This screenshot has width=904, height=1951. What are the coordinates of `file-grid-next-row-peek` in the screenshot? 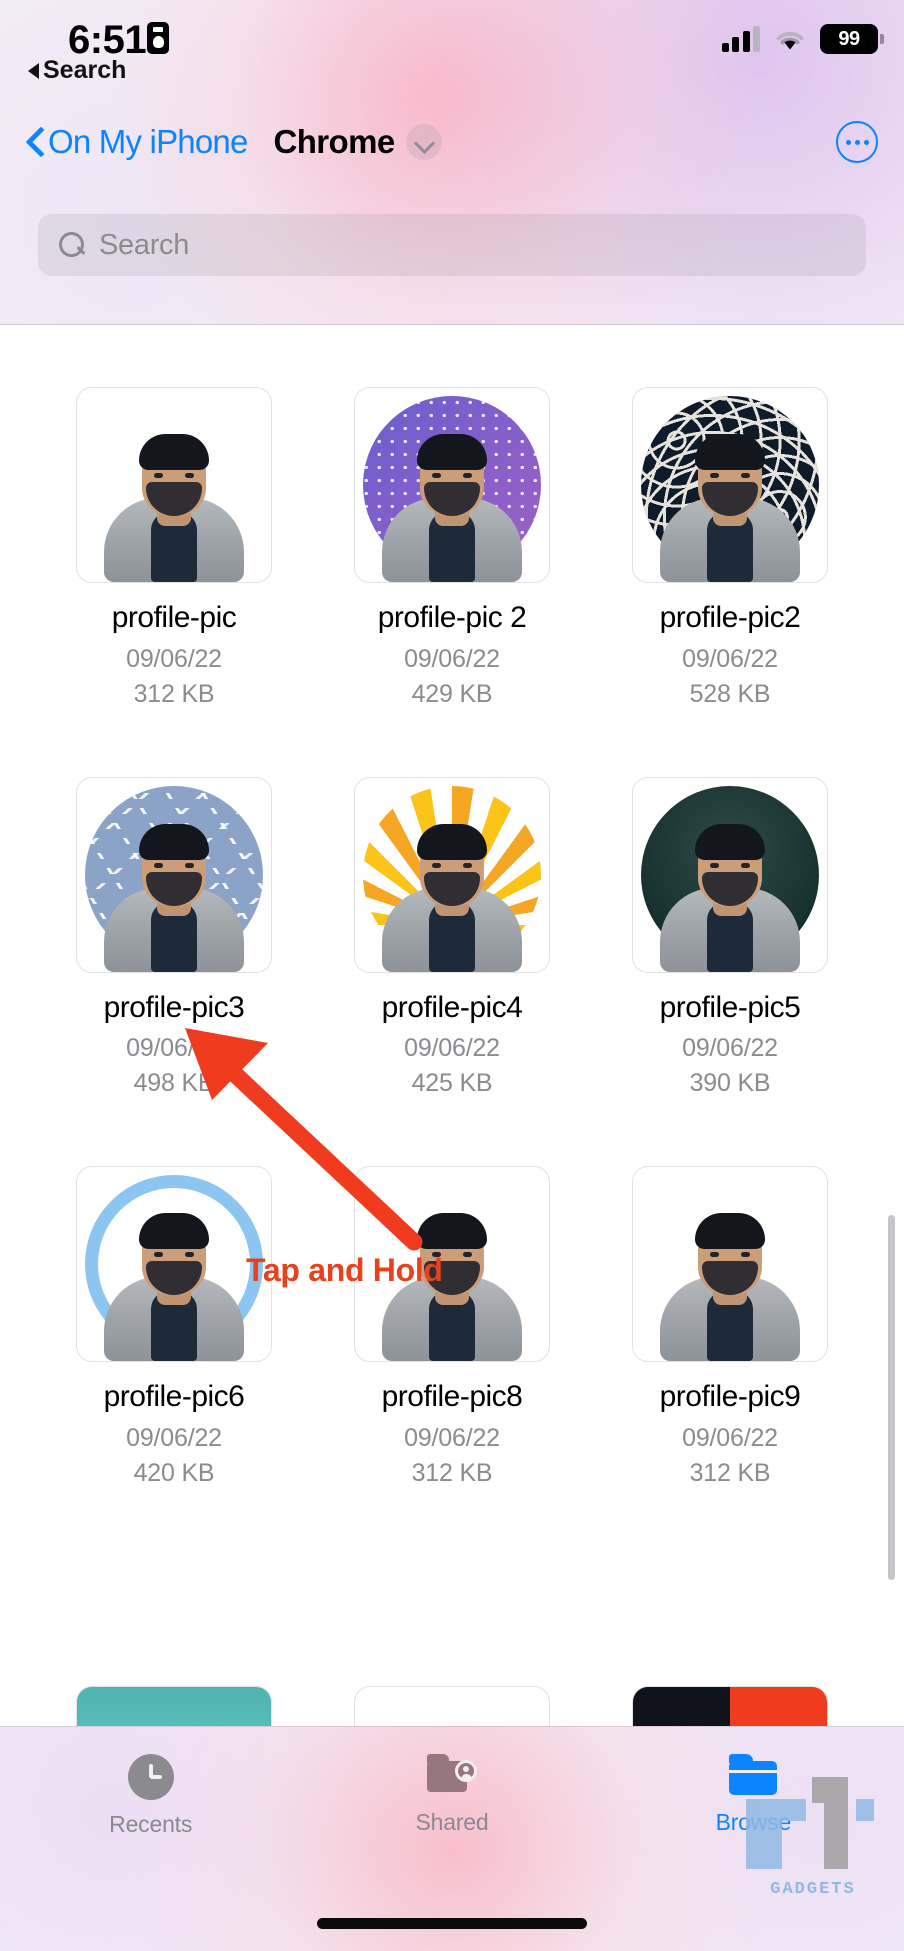 It's located at (452, 1706).